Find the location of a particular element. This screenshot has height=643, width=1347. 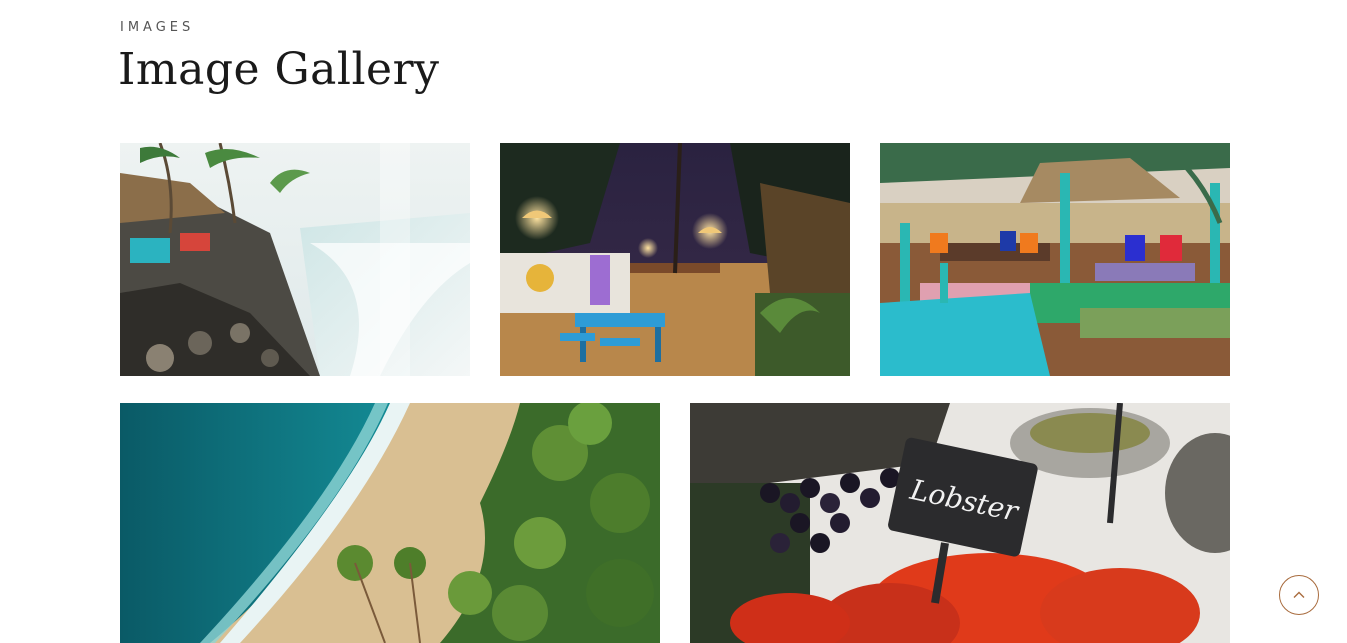

lobster-image: Lobster is located at coordinates (960, 523).